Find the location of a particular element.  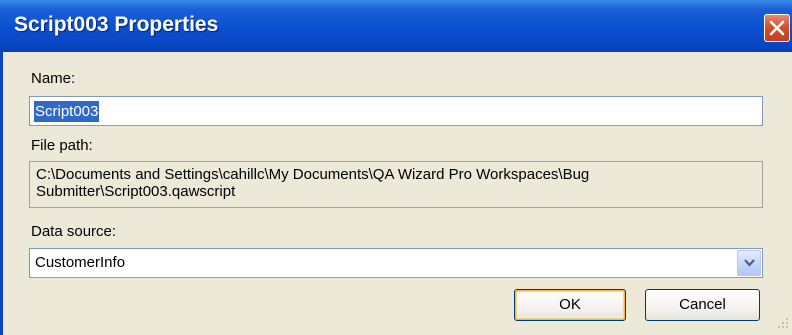

resize-grip-icon is located at coordinates (782, 324).